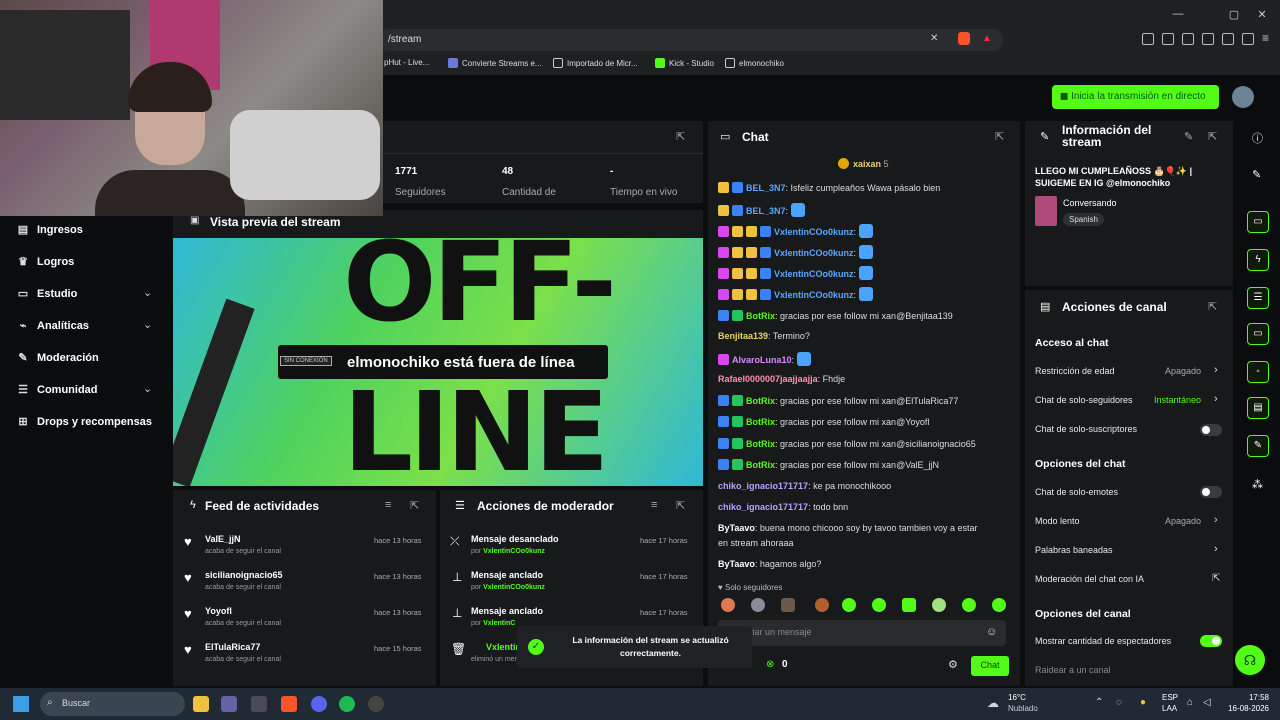 The height and width of the screenshot is (720, 1280). I want to click on banned-words-label: Palabras baneadas, so click(1074, 550).